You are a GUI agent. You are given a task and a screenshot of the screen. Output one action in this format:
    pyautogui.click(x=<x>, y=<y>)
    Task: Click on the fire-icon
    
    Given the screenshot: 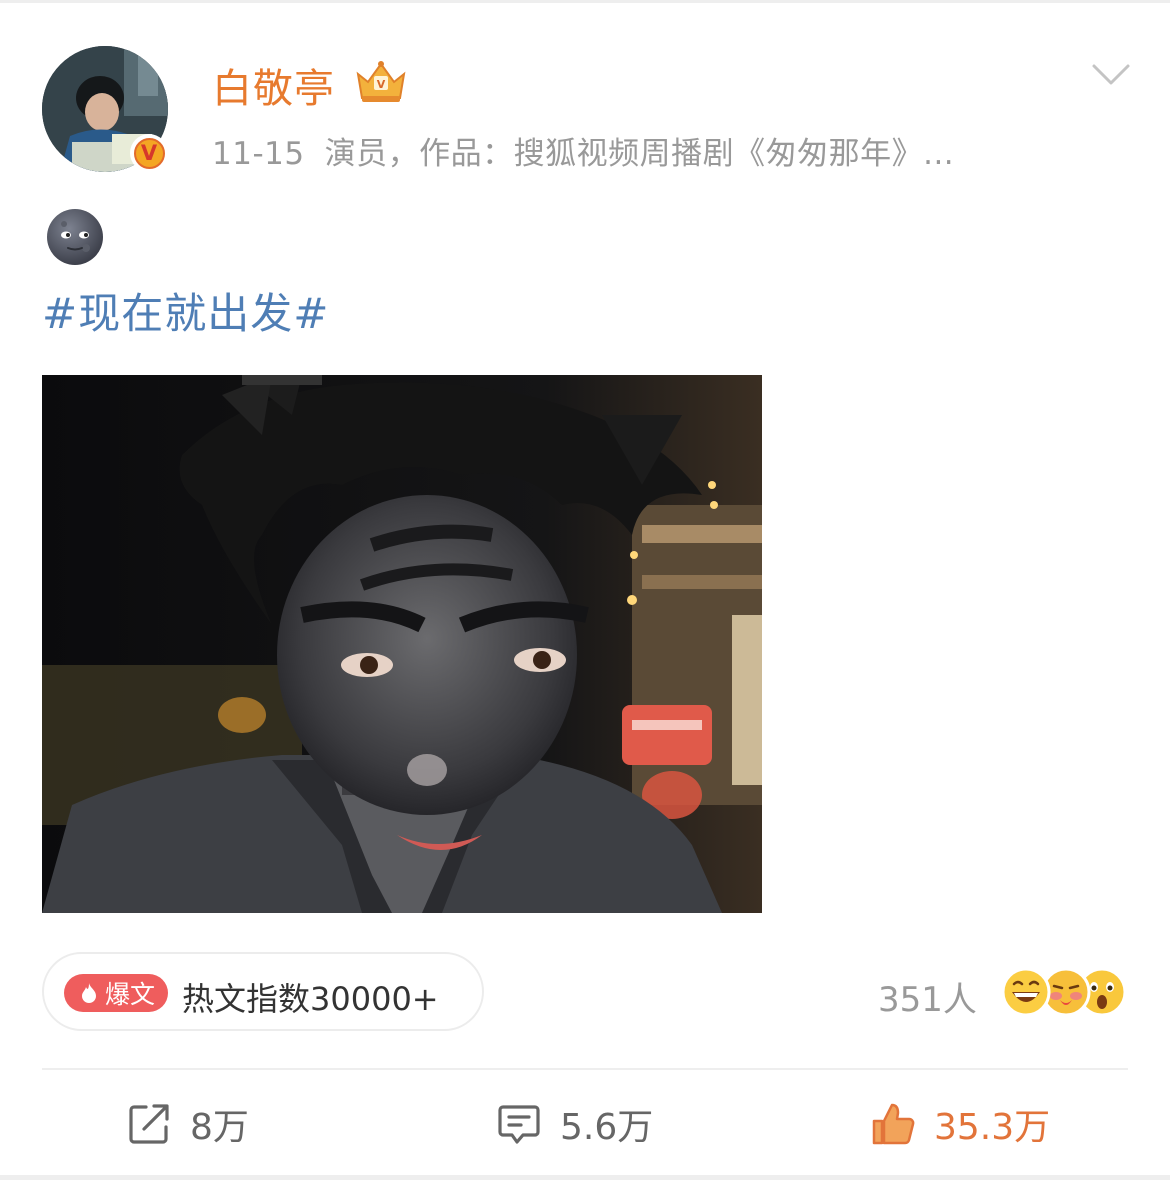 What is the action you would take?
    pyautogui.click(x=88, y=993)
    